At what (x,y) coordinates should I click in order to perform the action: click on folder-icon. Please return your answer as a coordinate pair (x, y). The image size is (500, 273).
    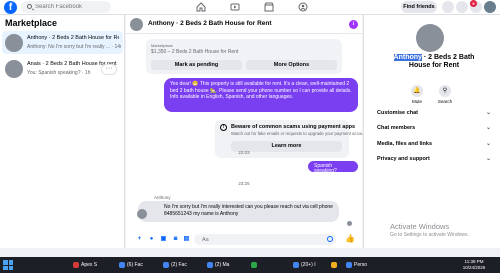
    Looking at the image, I should click on (334, 265).